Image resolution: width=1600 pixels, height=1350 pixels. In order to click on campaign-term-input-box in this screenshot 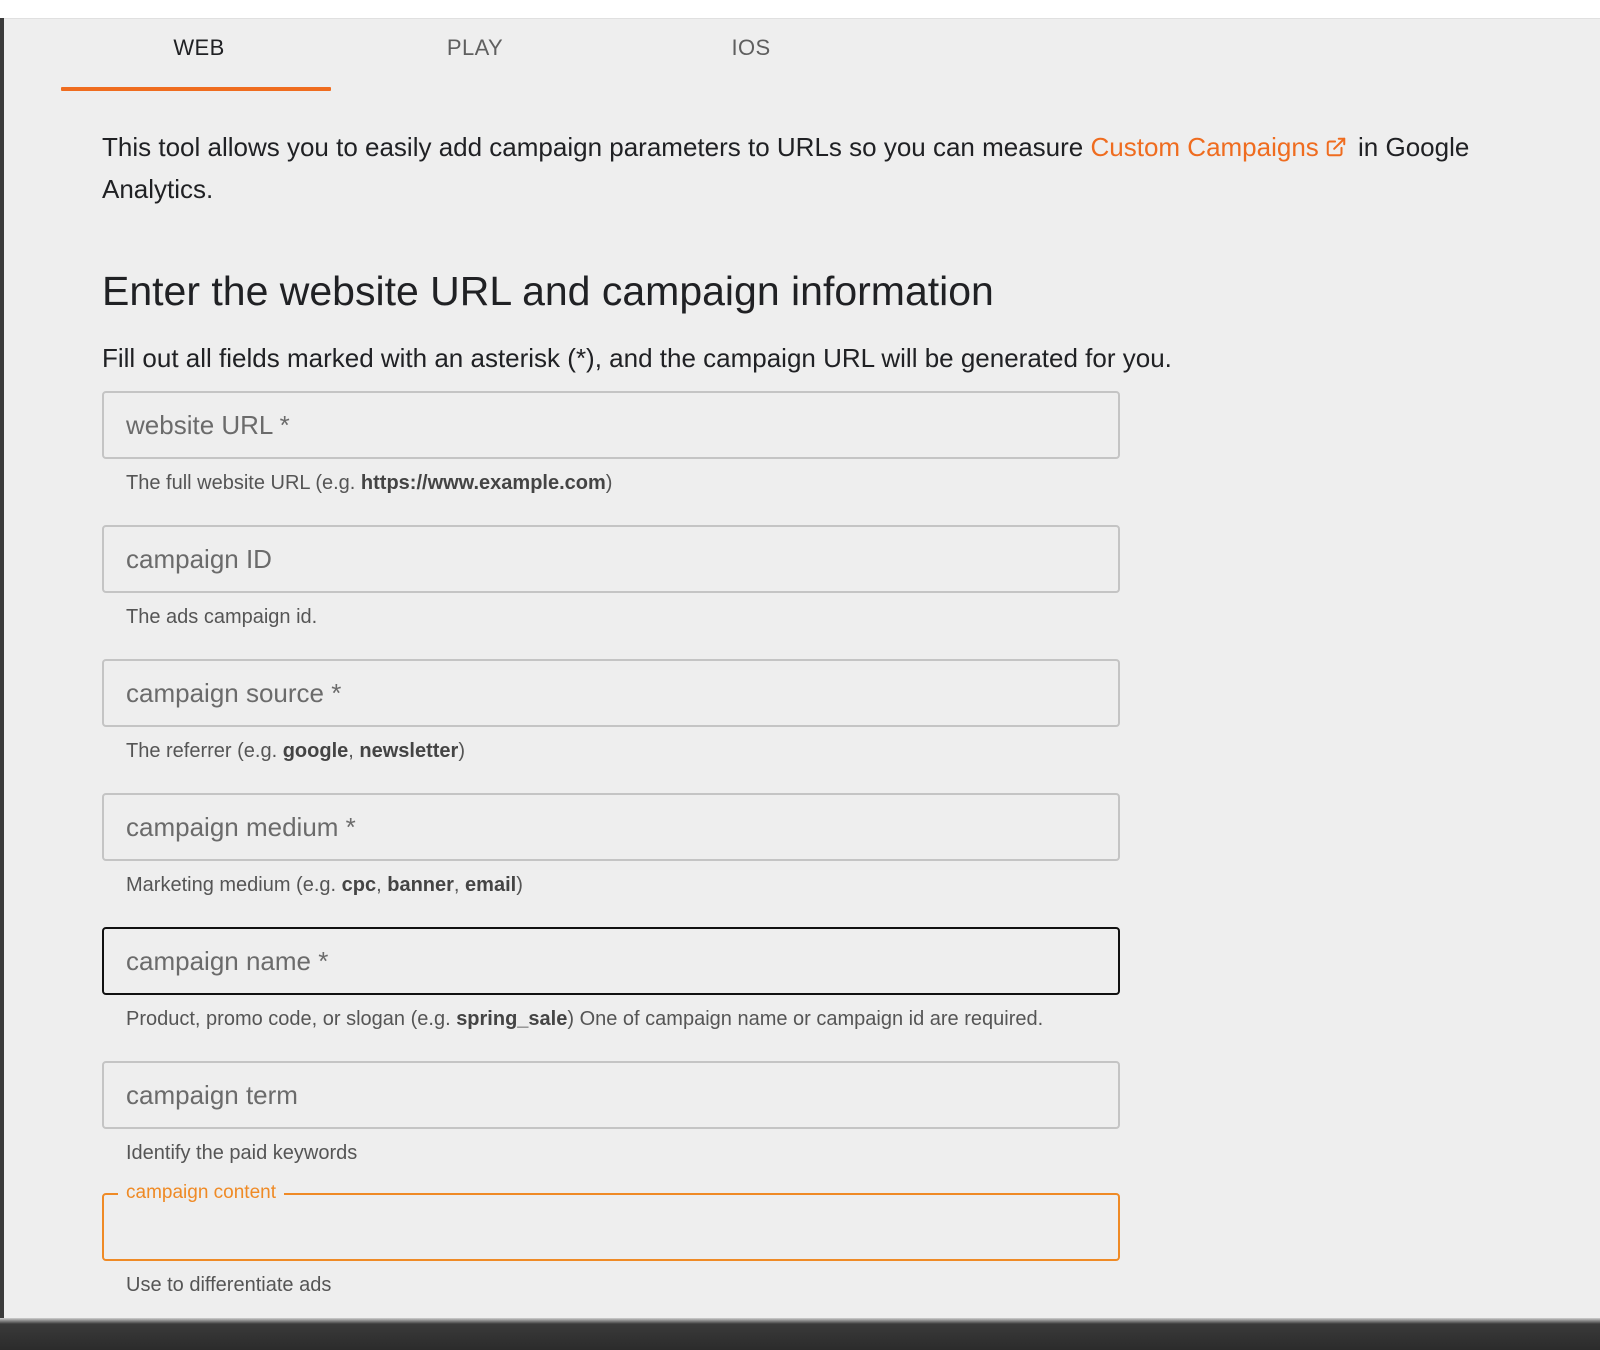, I will do `click(611, 1095)`.